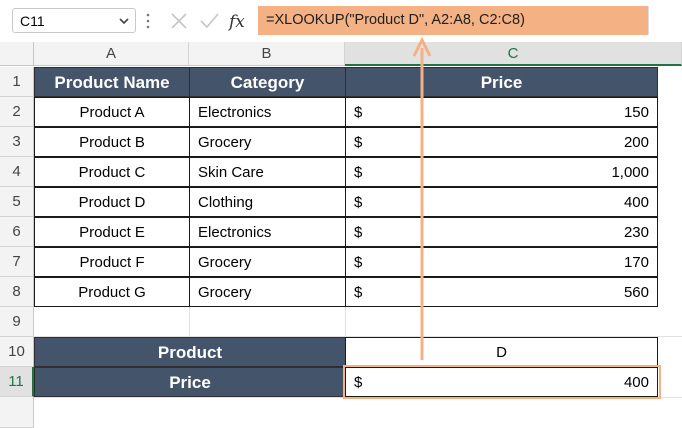 Image resolution: width=682 pixels, height=428 pixels. What do you see at coordinates (112, 82) in the screenshot?
I see `table-header-product-name: Product Name` at bounding box center [112, 82].